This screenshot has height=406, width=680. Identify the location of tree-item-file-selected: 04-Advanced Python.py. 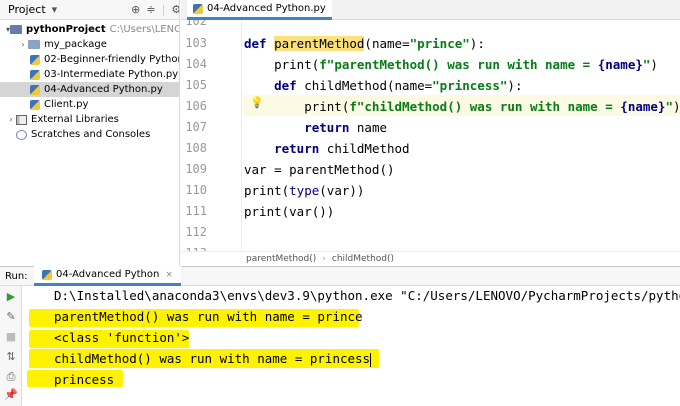
(89, 89).